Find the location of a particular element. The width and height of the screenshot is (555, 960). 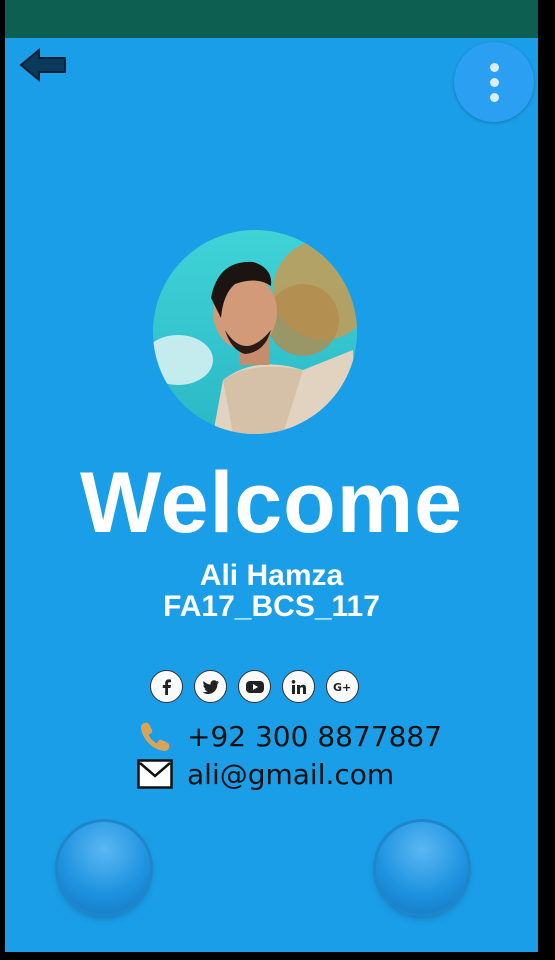

back-button is located at coordinates (44, 65).